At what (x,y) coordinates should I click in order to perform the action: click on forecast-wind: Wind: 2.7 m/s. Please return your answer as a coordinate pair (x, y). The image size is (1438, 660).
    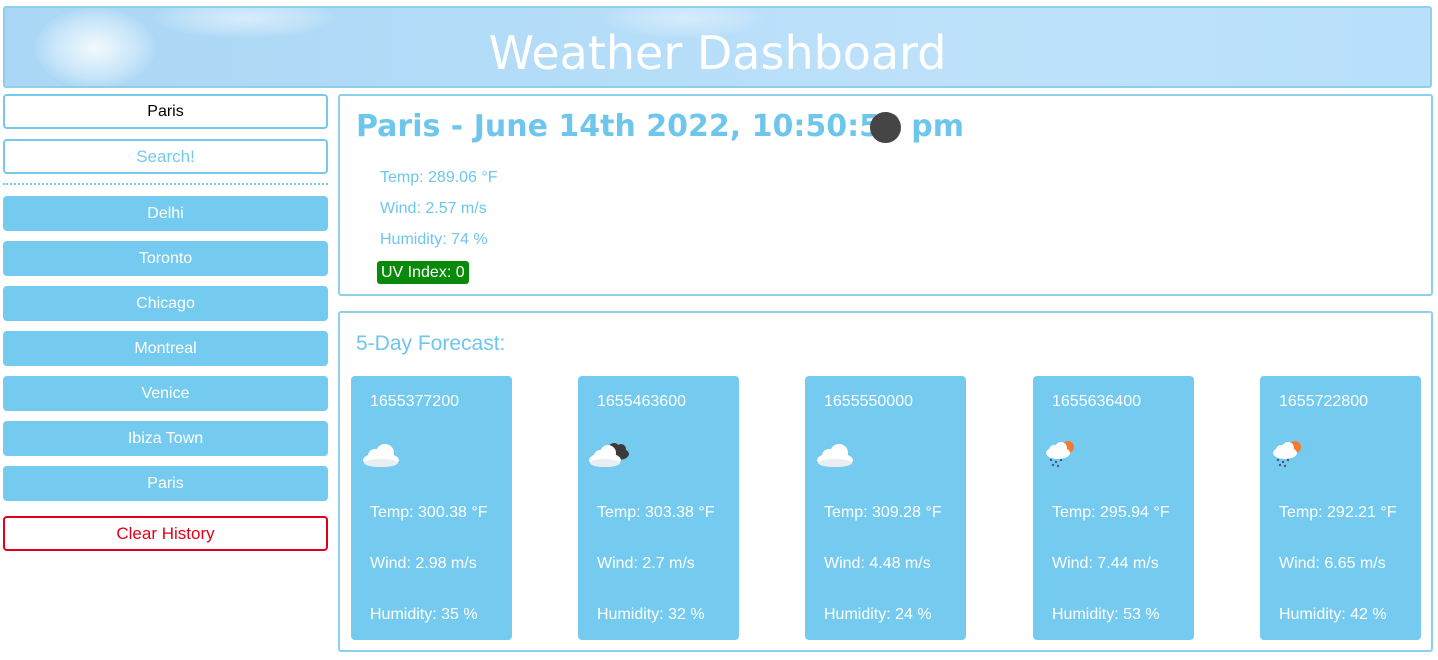
    Looking at the image, I should click on (646, 563).